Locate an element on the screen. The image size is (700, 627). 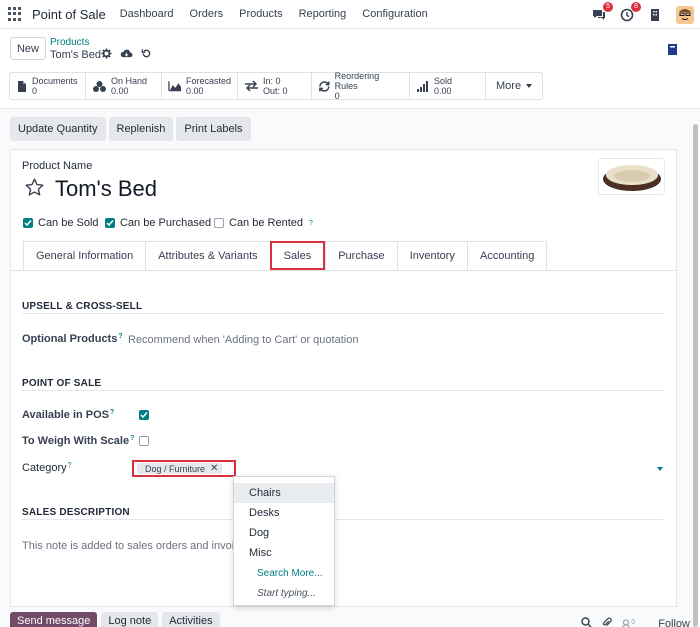
weigh-scale-checkbox is located at coordinates (144, 441).